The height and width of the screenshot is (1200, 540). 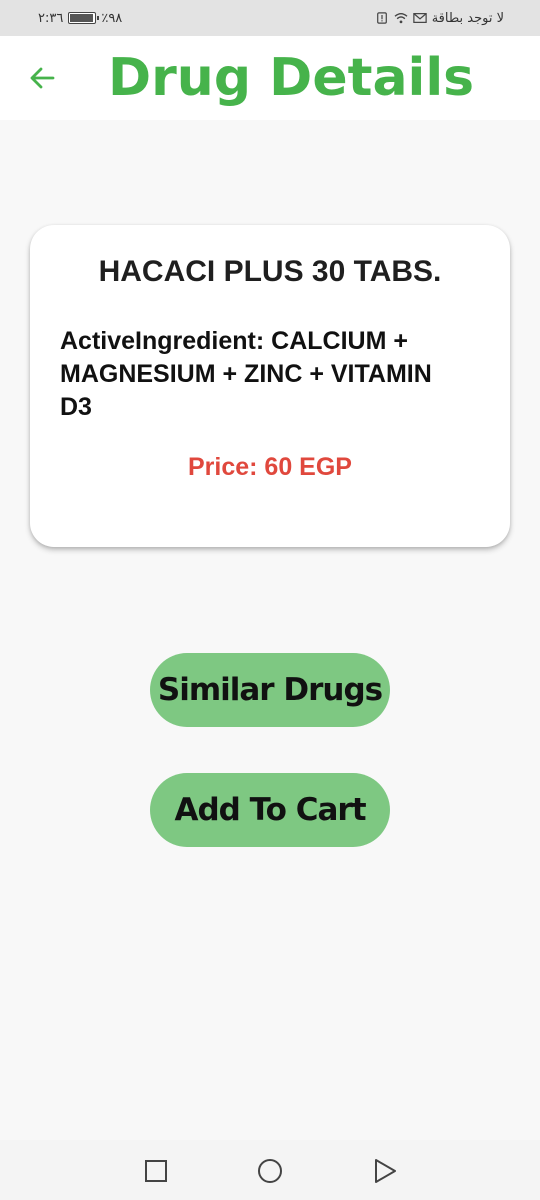 I want to click on back-button, so click(x=42, y=78).